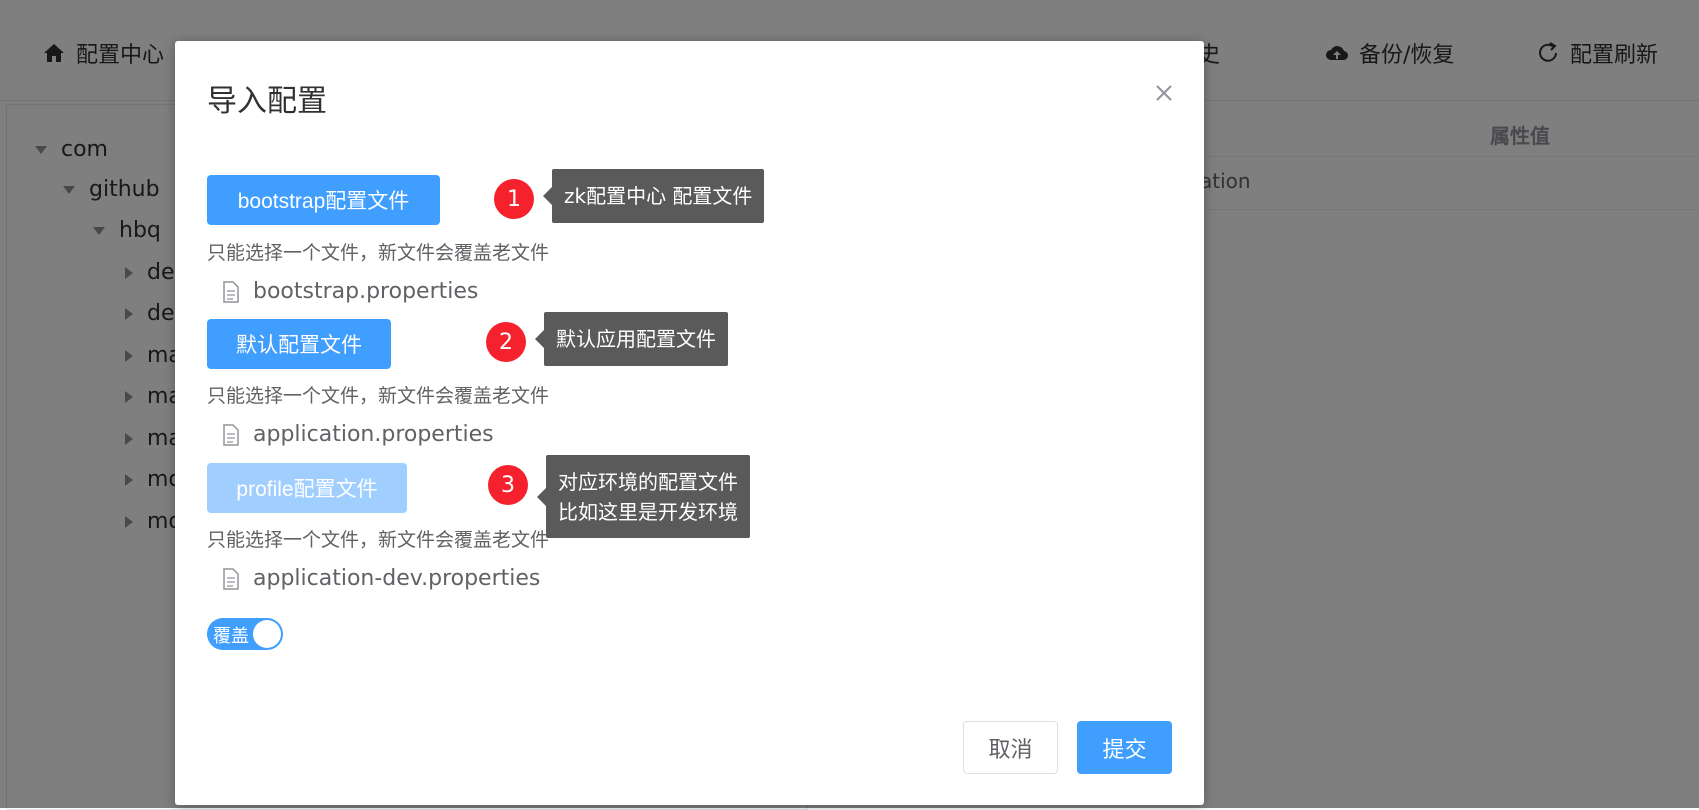 The image size is (1699, 810). I want to click on step-badge: 2, so click(506, 342).